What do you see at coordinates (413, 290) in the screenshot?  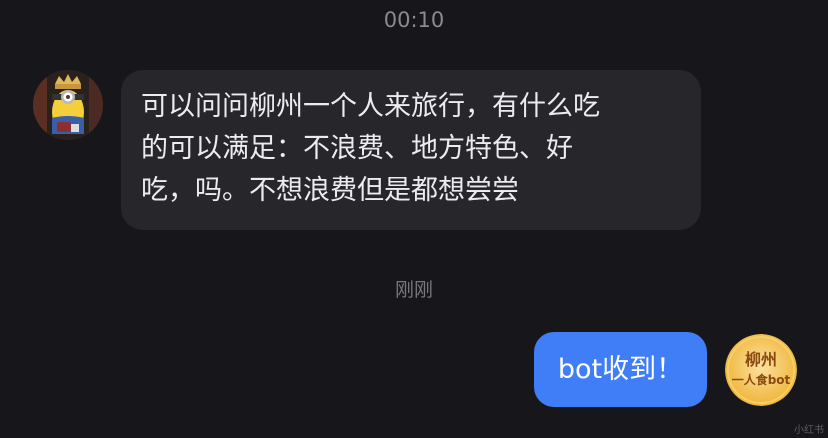 I see `divider-timestamp: 刚刚` at bounding box center [413, 290].